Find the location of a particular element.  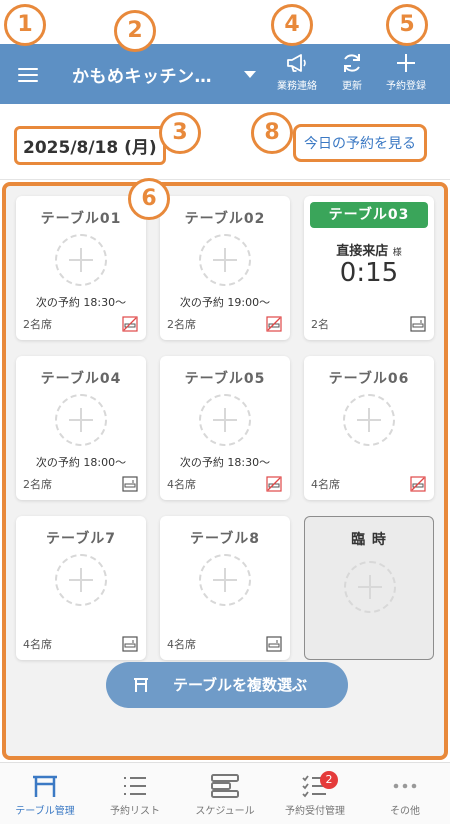

notification-badge: 2 is located at coordinates (329, 780).